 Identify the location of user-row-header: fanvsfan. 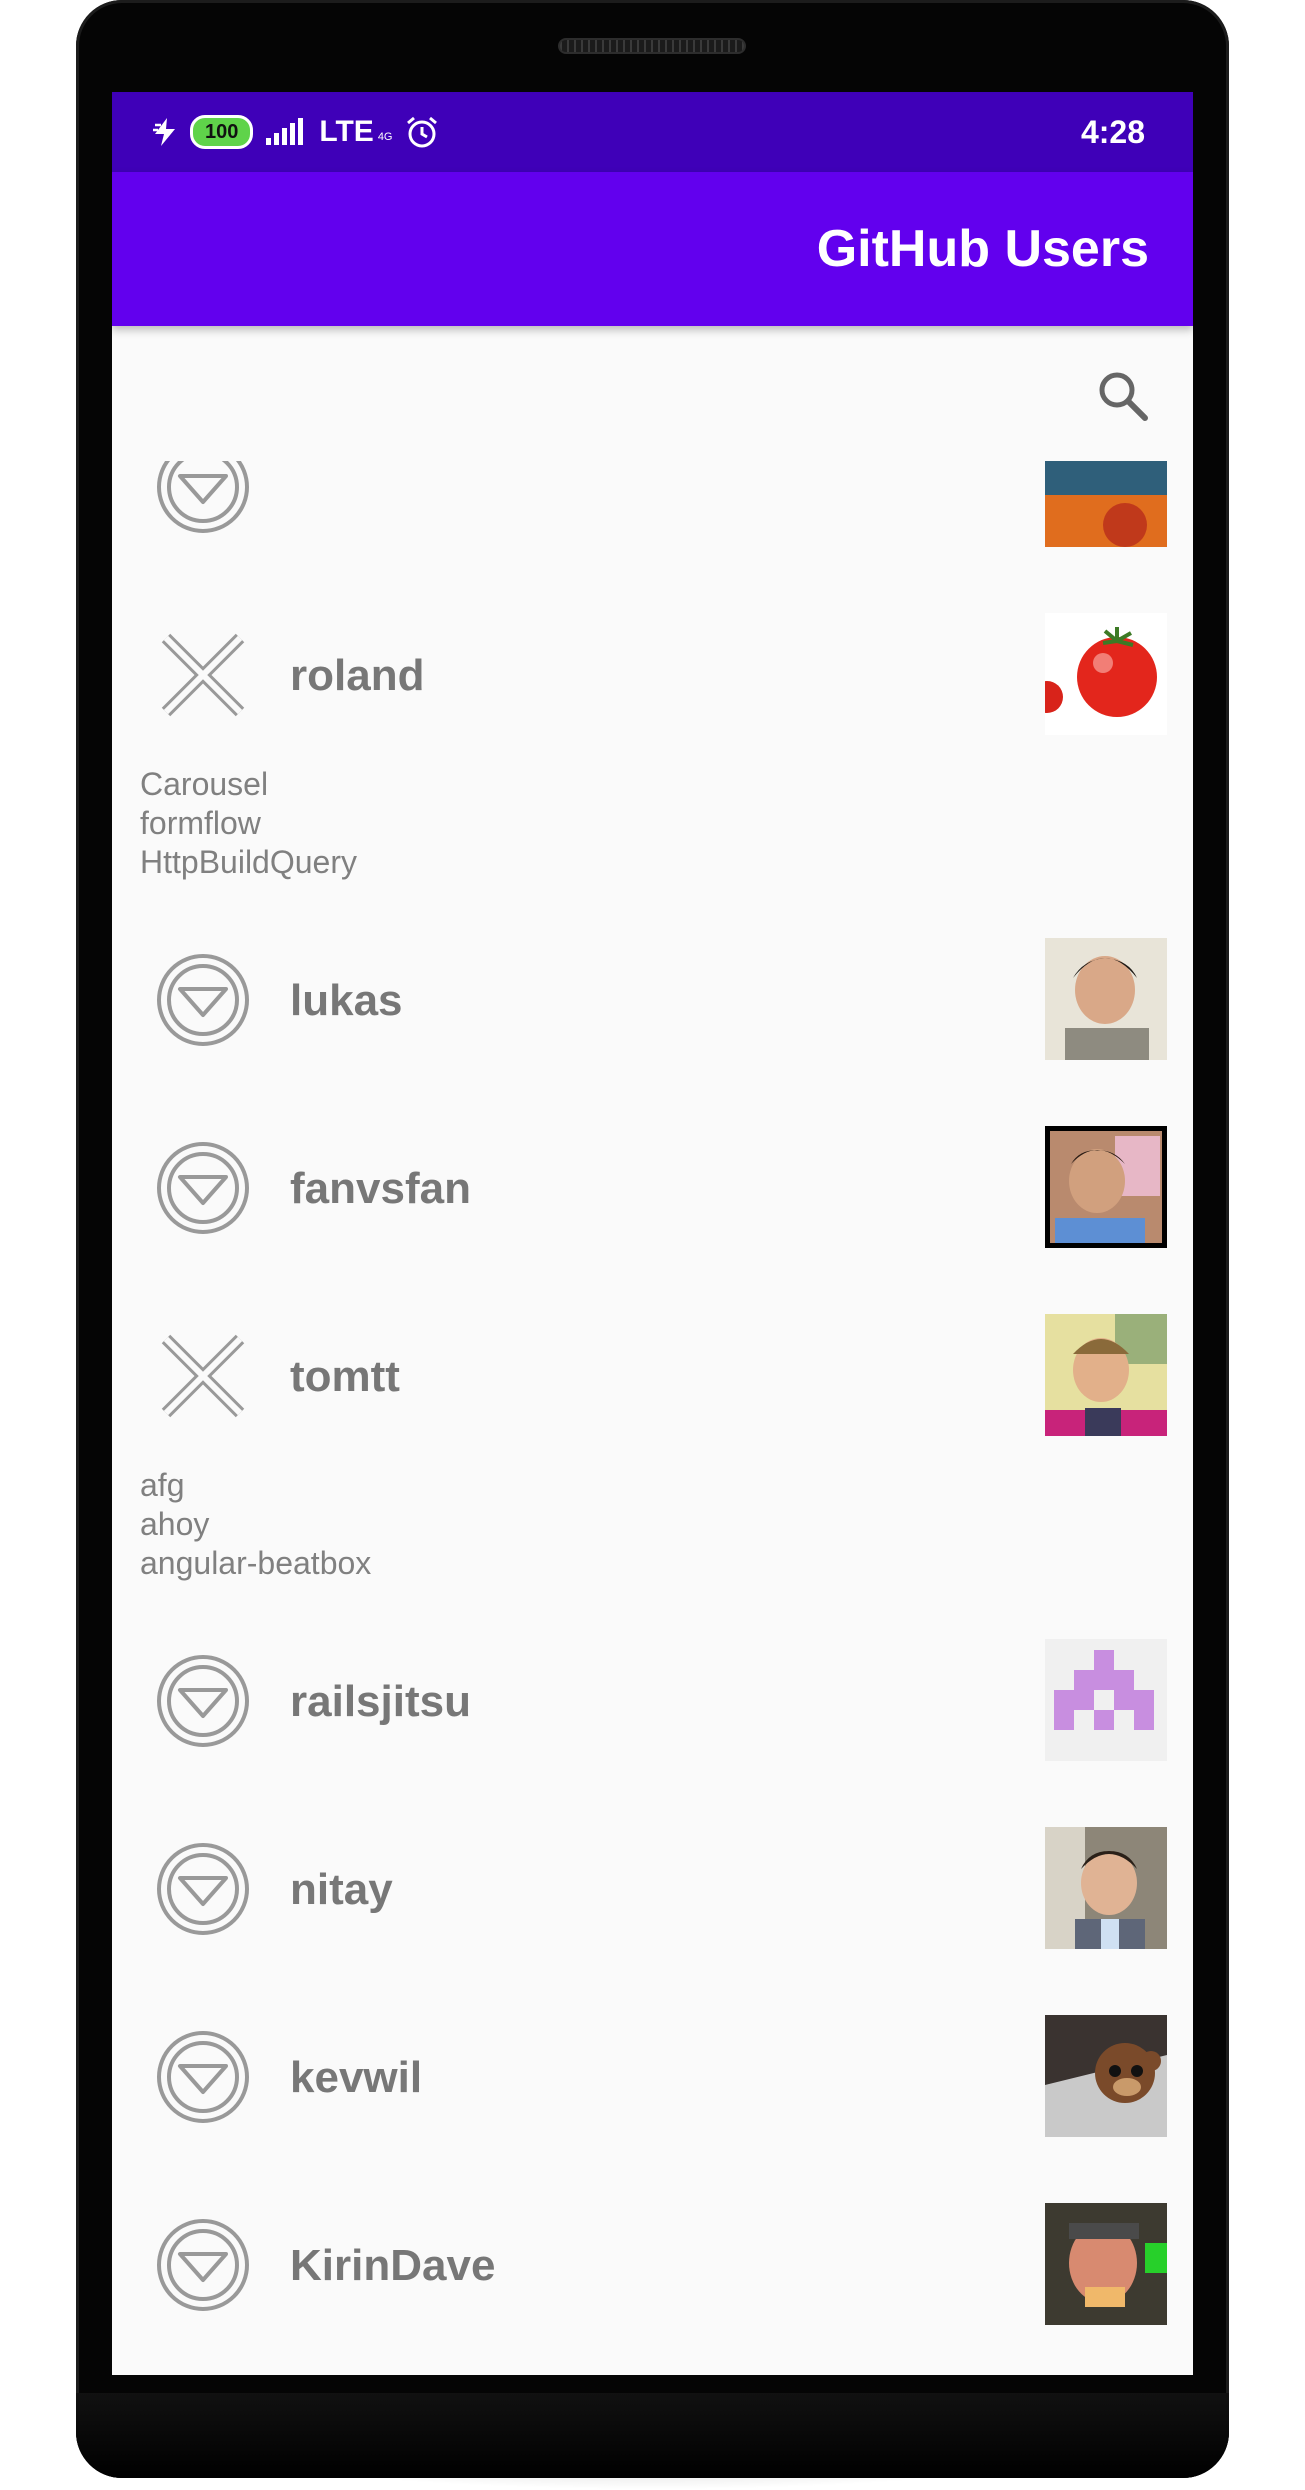
(652, 1188).